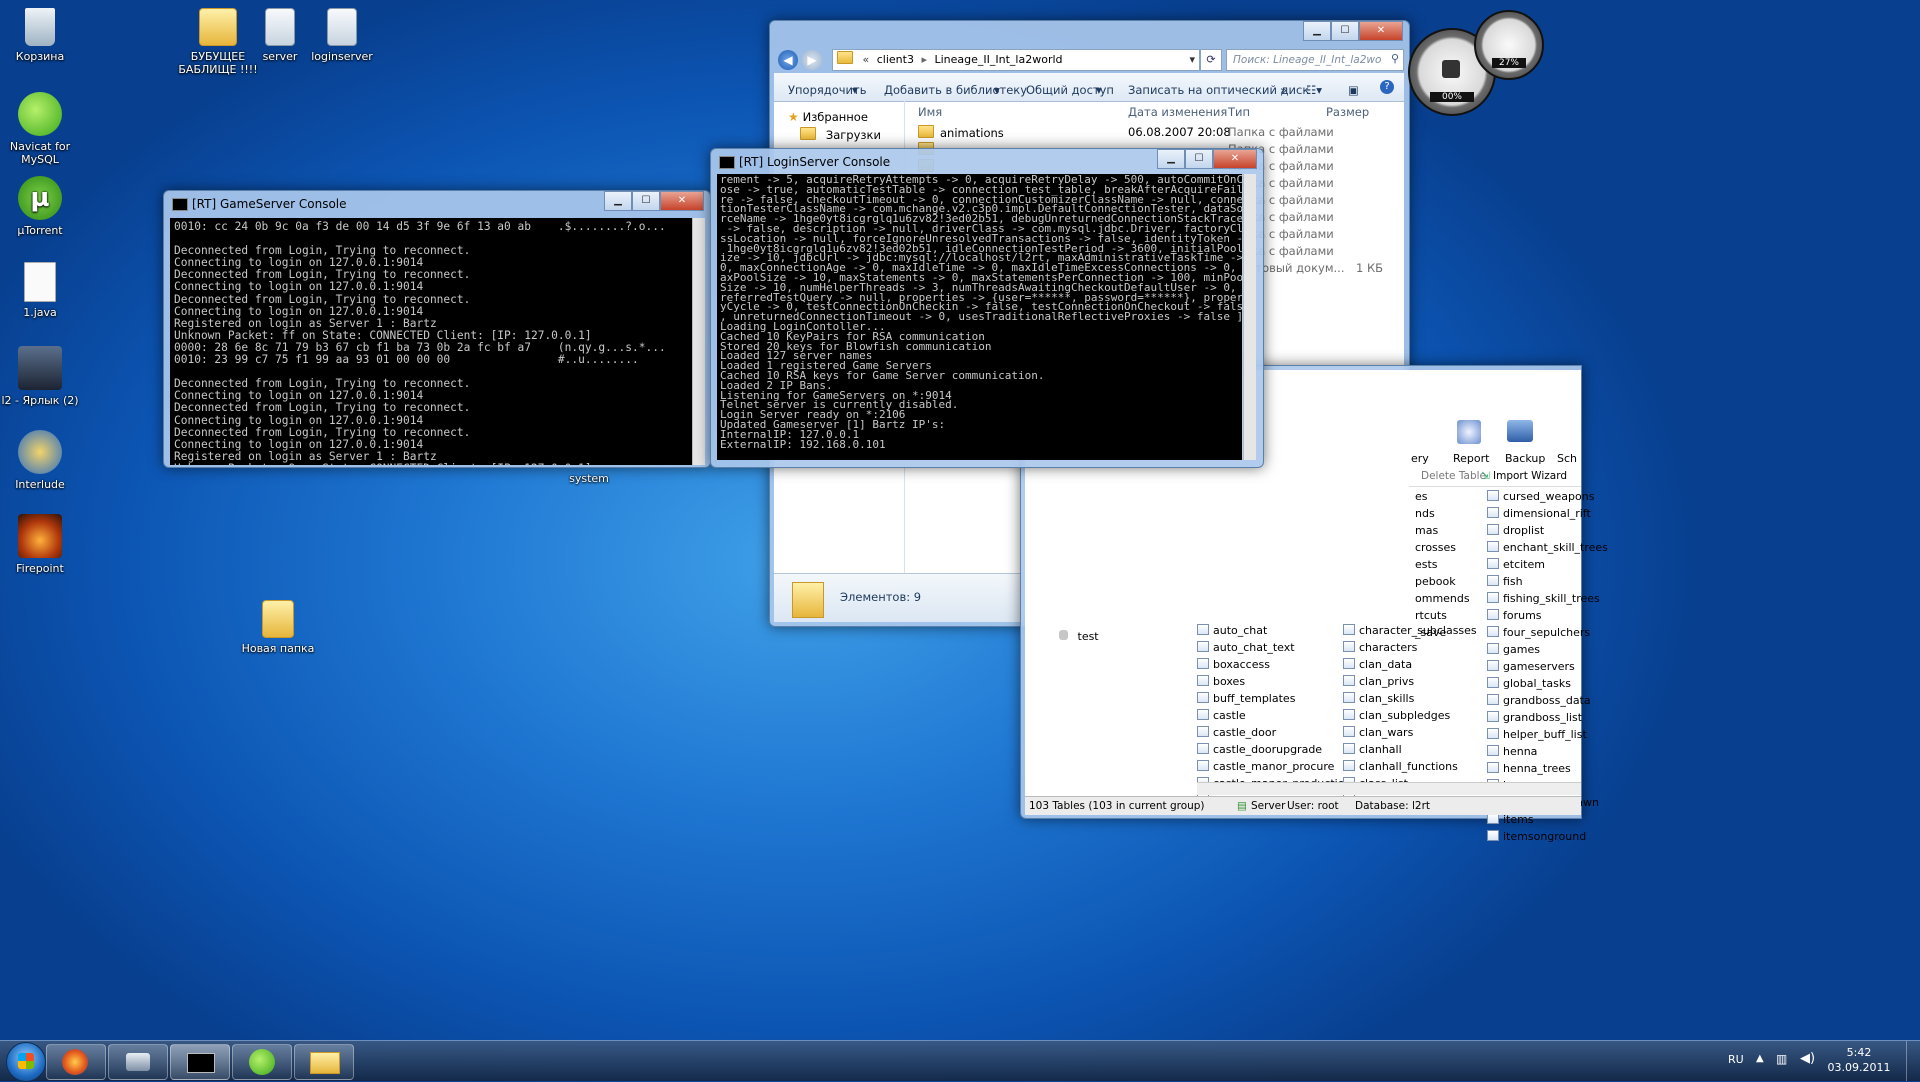 This screenshot has width=1920, height=1082. Describe the element at coordinates (1418, 766) in the screenshot. I see `table-item: clanhall_functions` at that location.